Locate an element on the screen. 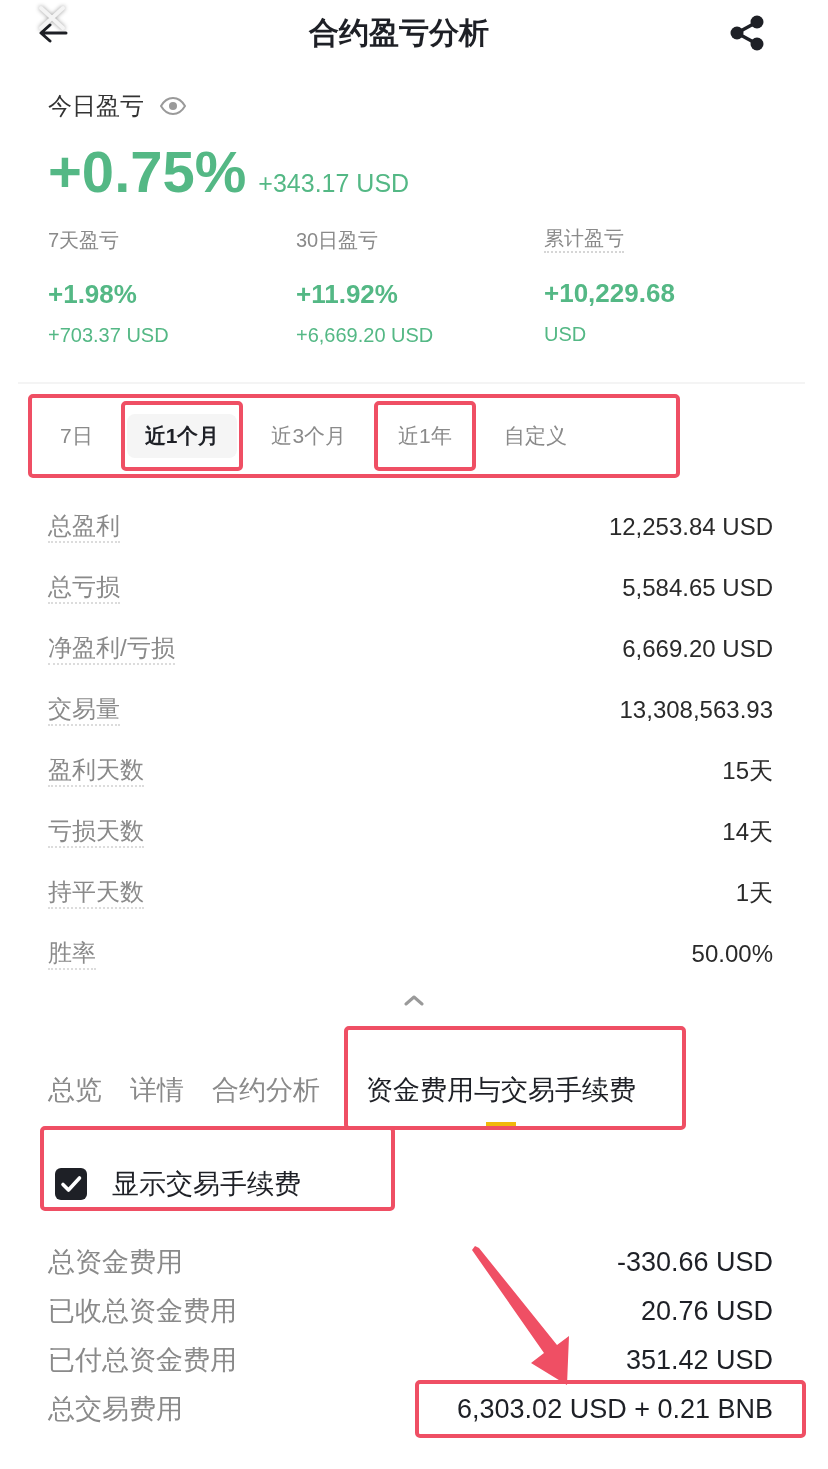 The image size is (828, 1469). share-icon is located at coordinates (747, 33).